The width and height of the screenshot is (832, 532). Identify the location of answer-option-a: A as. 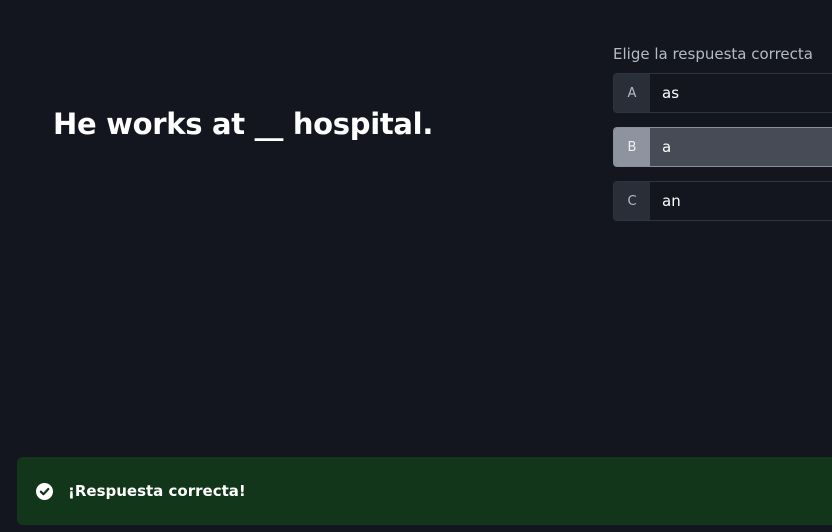
(722, 93).